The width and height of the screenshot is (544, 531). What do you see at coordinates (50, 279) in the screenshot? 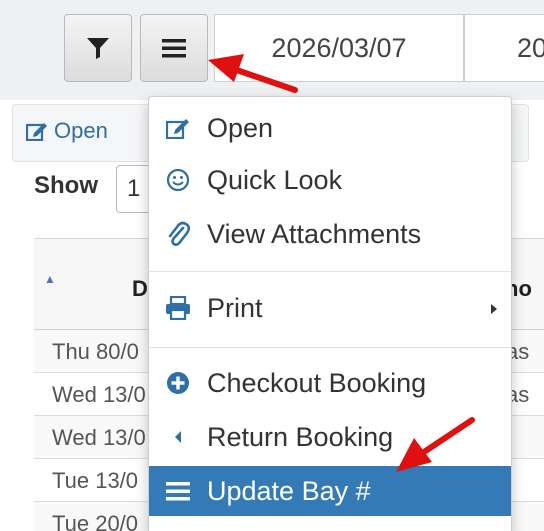
I see `sort-asc-icon: ▲` at bounding box center [50, 279].